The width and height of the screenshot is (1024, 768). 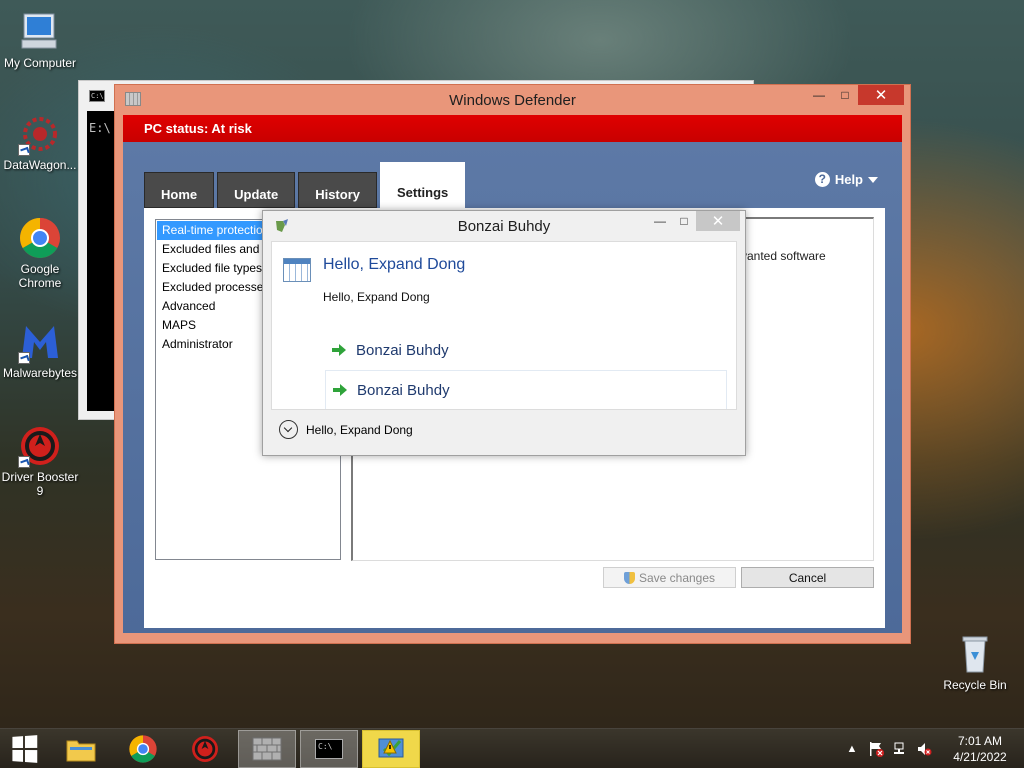 What do you see at coordinates (975, 685) in the screenshot?
I see `desktop-icon-label: Recycle Bin` at bounding box center [975, 685].